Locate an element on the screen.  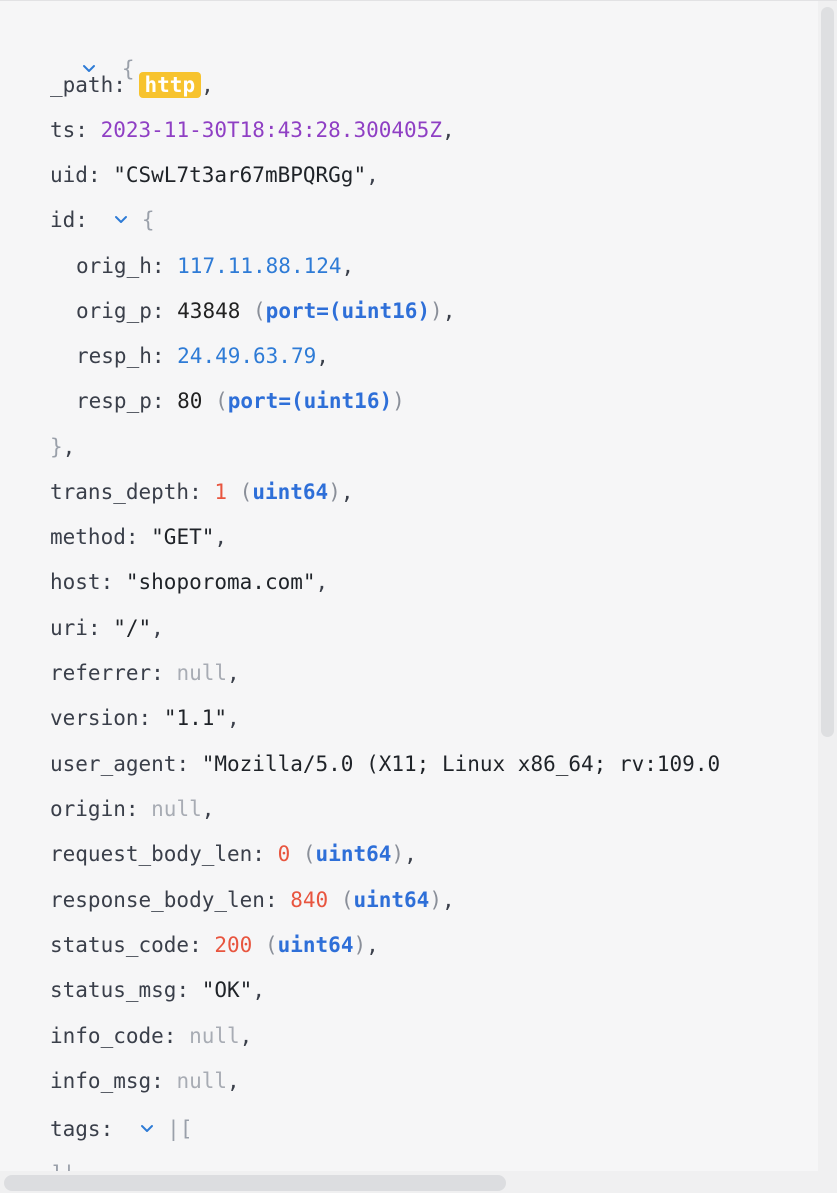
field-key: orig_p is located at coordinates (114, 311).